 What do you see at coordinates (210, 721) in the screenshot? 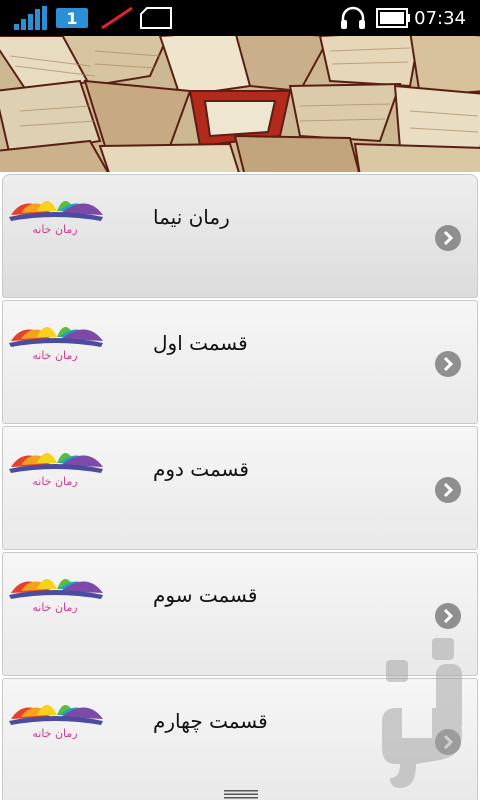
I see `list-item-label: قسمت چهارم` at bounding box center [210, 721].